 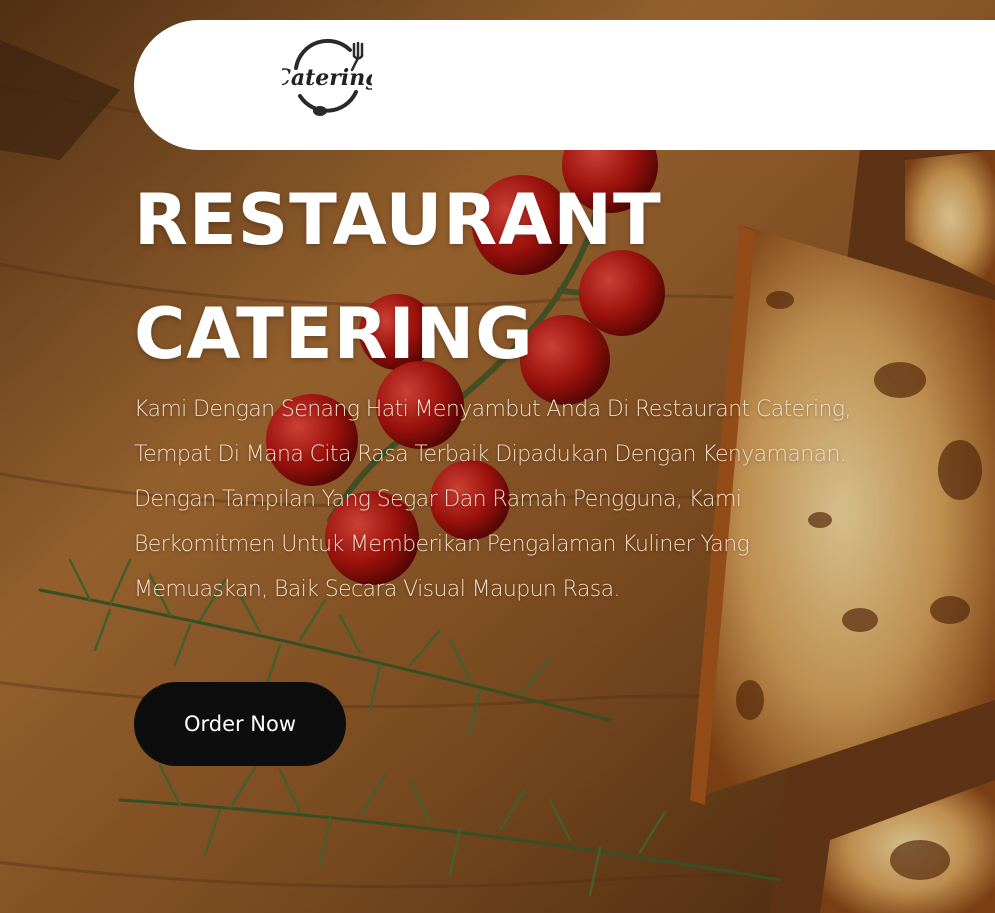 What do you see at coordinates (564, 85) in the screenshot?
I see `navbar: Catering` at bounding box center [564, 85].